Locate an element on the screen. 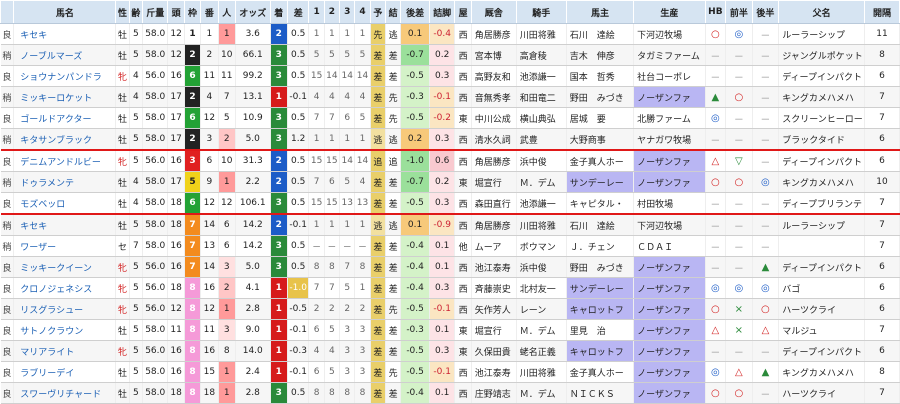 Image resolution: width=900 pixels, height=404 pixels. weight-cell: 58.0 is located at coordinates (155, 34).